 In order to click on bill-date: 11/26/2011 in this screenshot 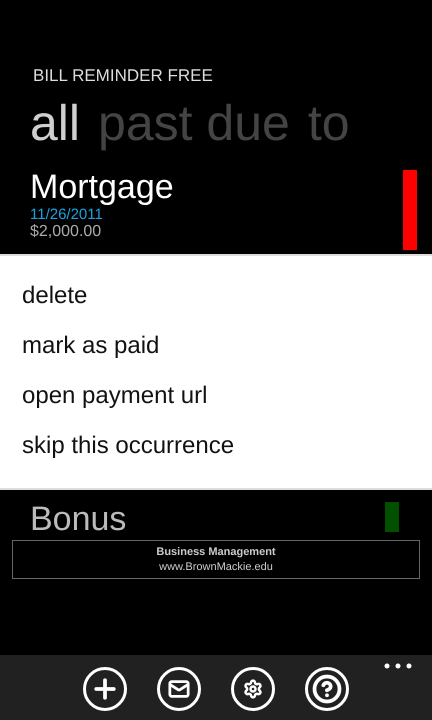, I will do `click(67, 214)`.